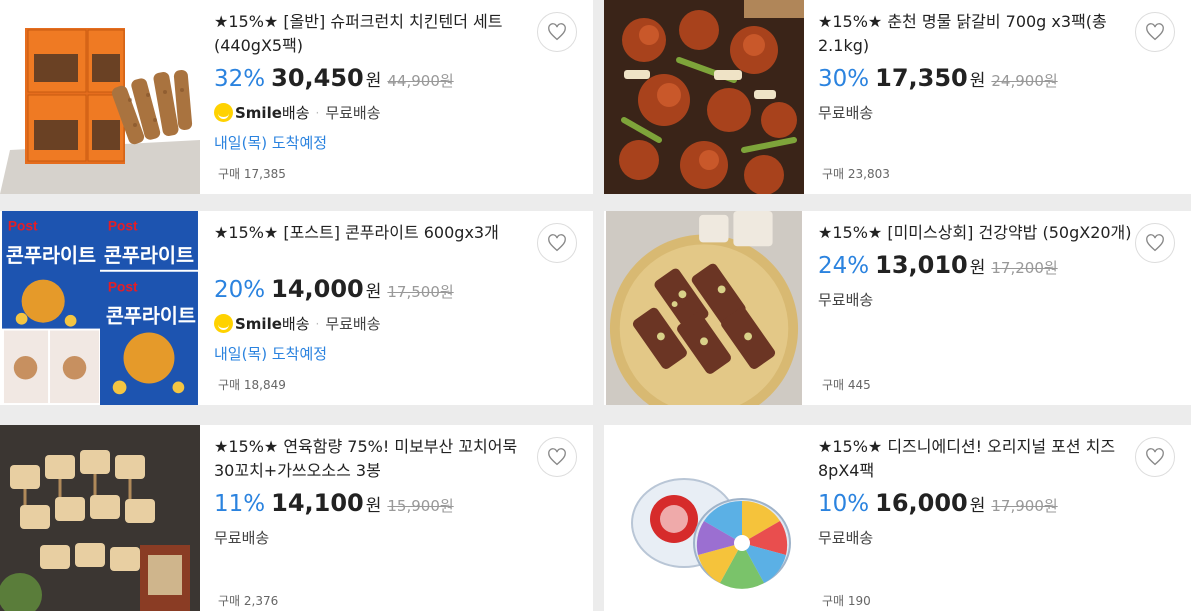 This screenshot has height=611, width=1191. Describe the element at coordinates (1024, 268) in the screenshot. I see `original-price: 17,200원` at that location.